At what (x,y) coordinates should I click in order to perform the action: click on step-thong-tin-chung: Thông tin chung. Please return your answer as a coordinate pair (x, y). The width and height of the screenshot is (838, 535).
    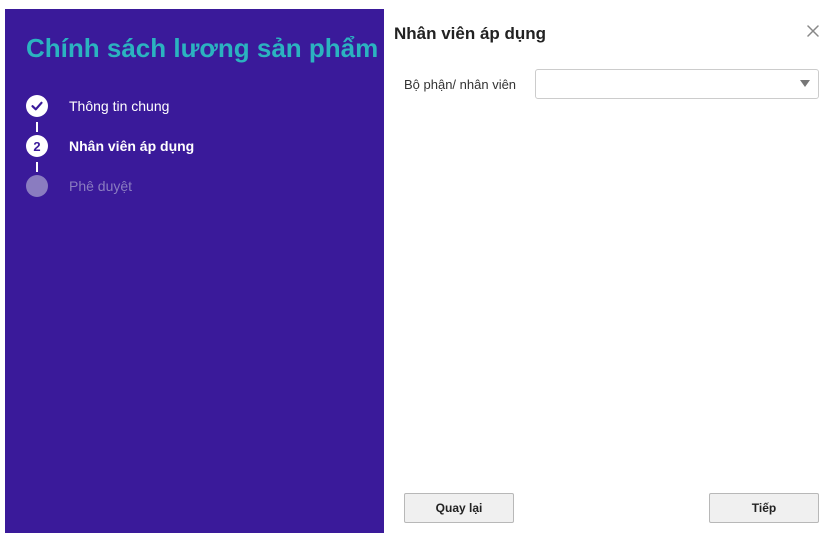
    Looking at the image, I should click on (176, 106).